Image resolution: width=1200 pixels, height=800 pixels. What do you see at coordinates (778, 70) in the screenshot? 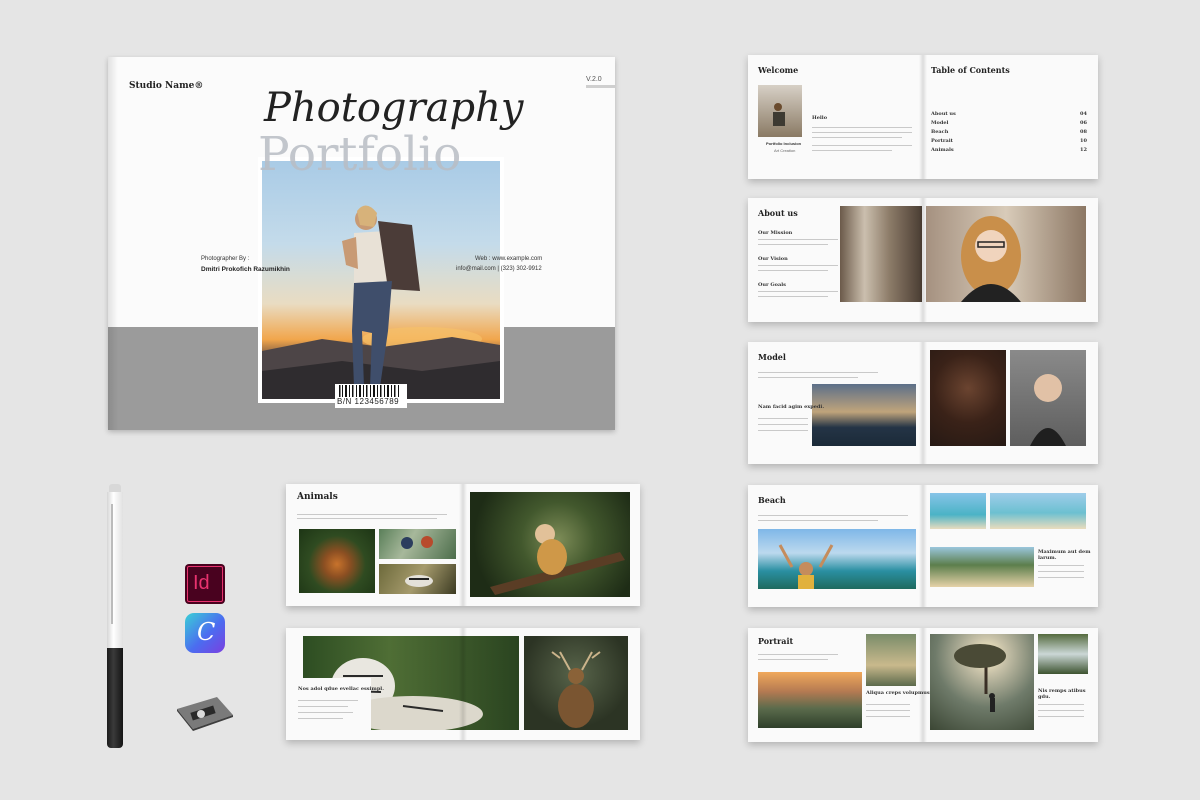
I see `welcome-title: Welcome` at bounding box center [778, 70].